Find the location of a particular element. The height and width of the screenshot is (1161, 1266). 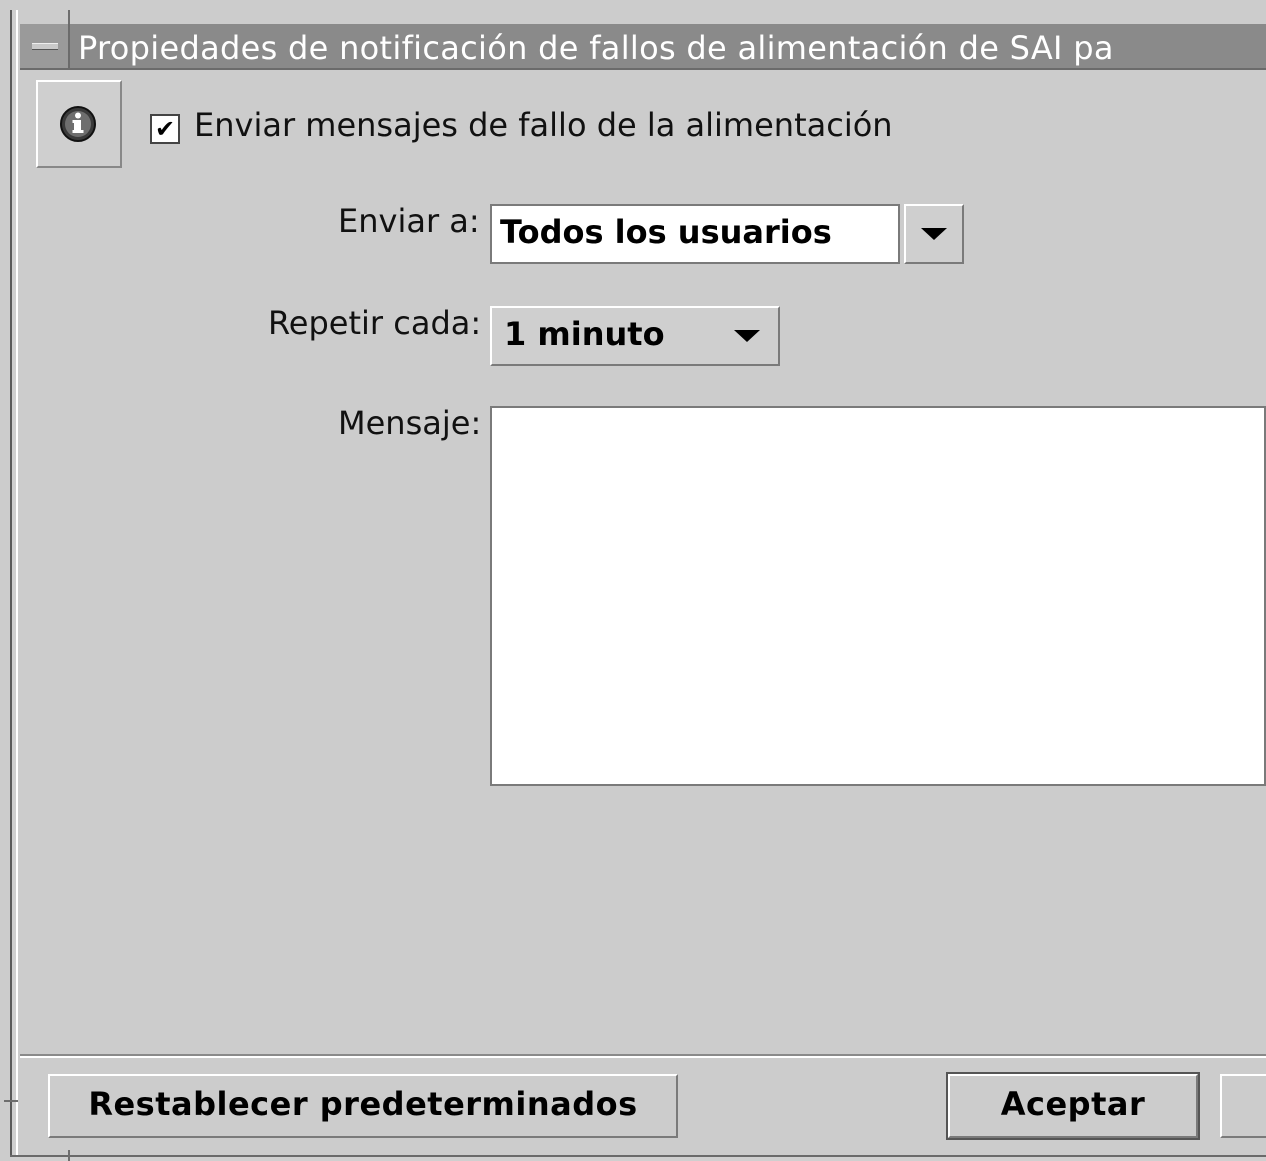

window-menu-button is located at coordinates (45, 46).